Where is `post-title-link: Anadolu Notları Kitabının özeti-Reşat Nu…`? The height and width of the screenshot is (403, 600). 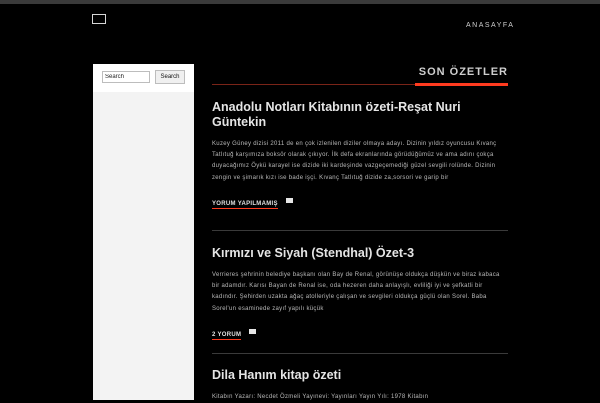
post-title-link: Anadolu Notları Kitabının özeti-Reşat Nu… is located at coordinates (360, 115).